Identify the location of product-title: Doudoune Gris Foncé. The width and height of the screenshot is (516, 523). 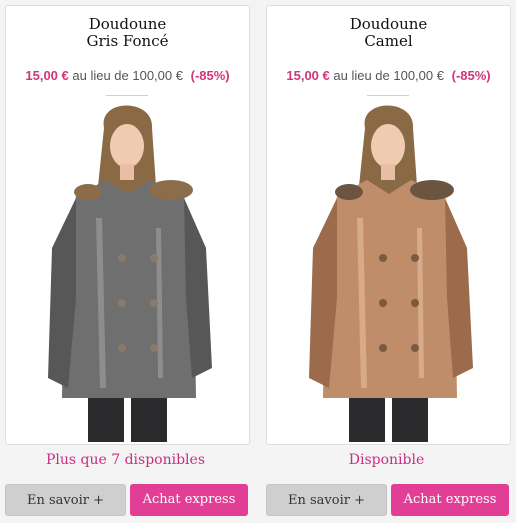
(127, 33).